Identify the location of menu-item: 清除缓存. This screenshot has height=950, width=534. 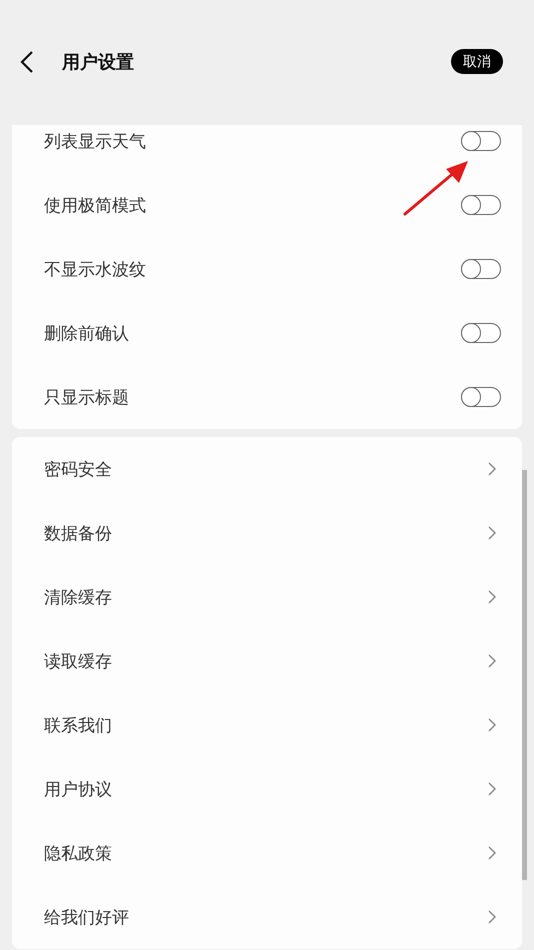
(265, 597).